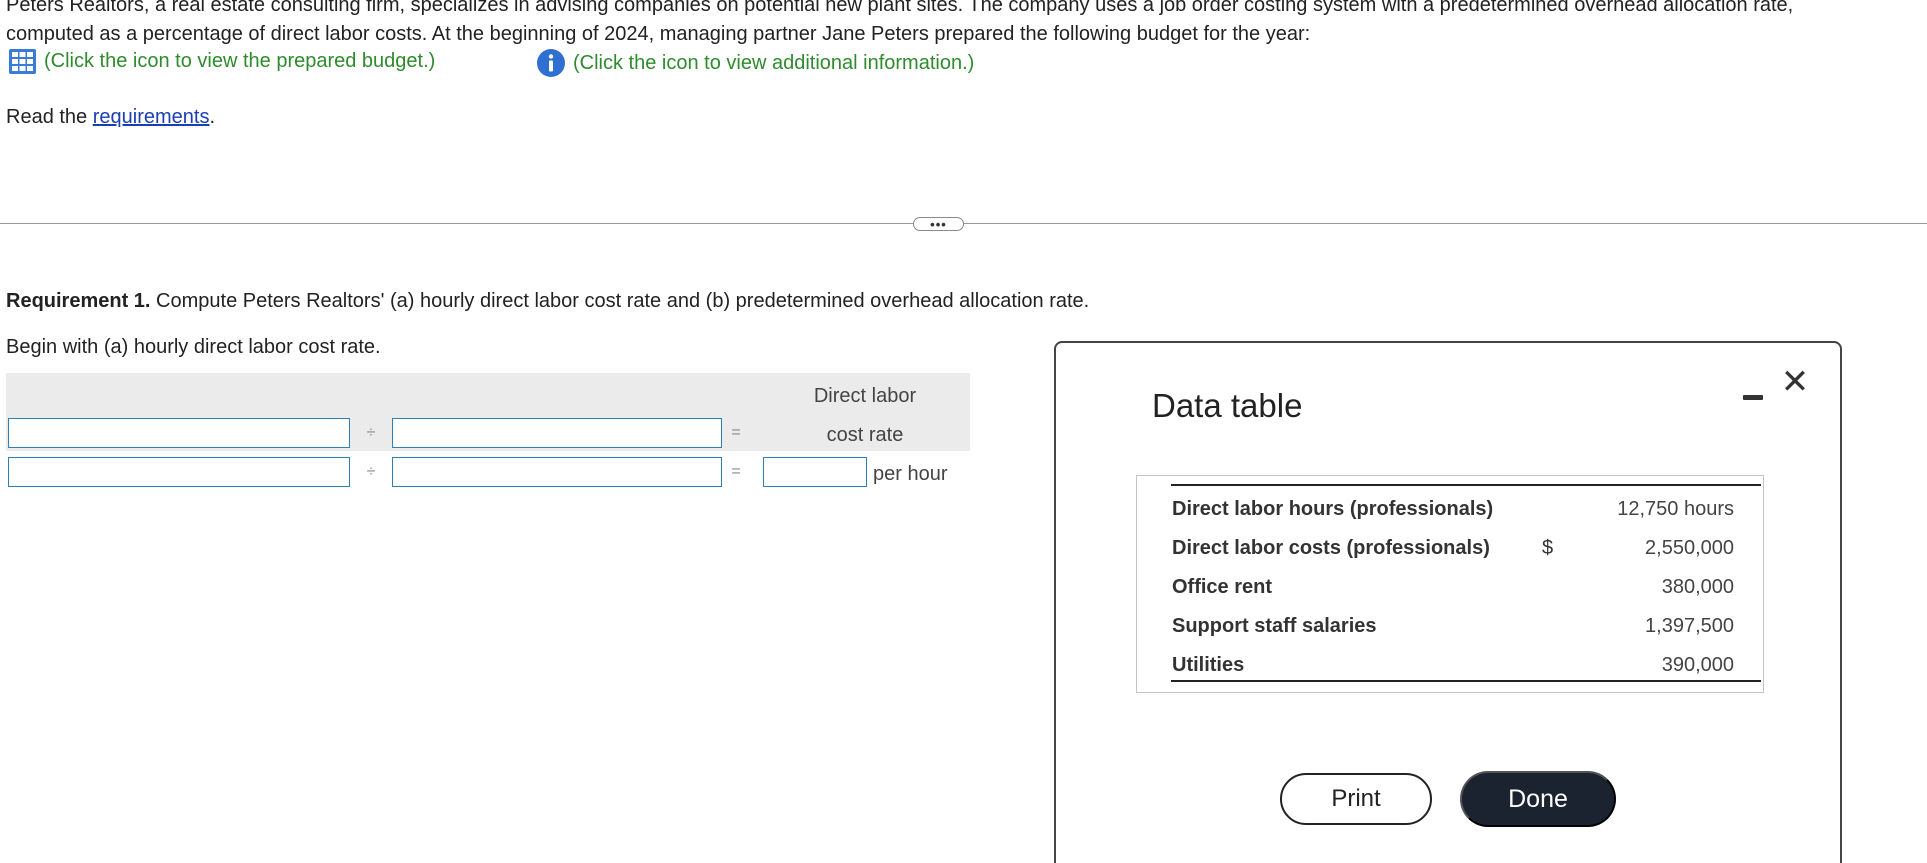 The width and height of the screenshot is (1927, 863). Describe the element at coordinates (78, 301) in the screenshot. I see `requirement-label: Requirement 1.` at that location.